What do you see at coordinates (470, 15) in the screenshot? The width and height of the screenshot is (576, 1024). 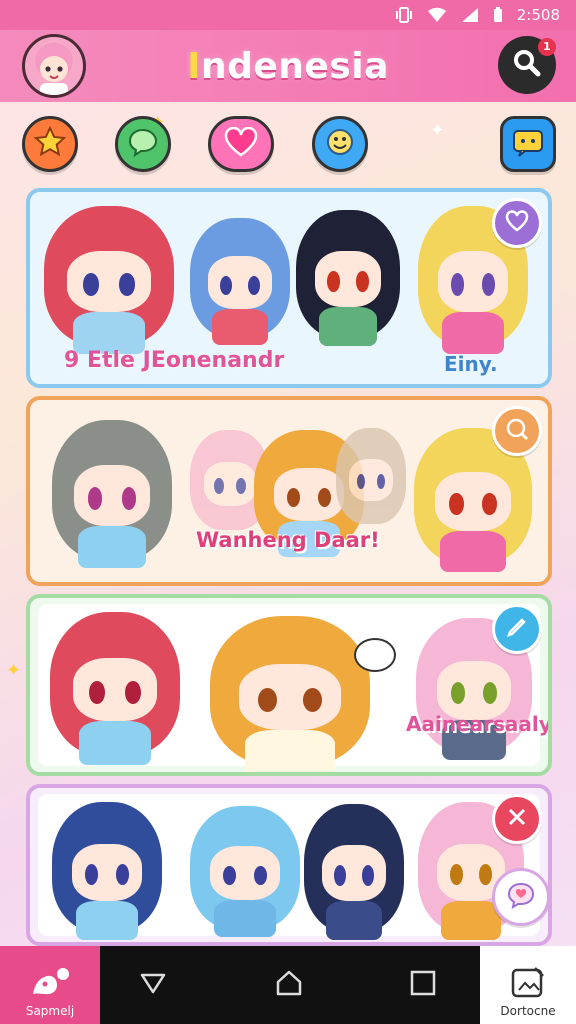 I see `signal-icon` at bounding box center [470, 15].